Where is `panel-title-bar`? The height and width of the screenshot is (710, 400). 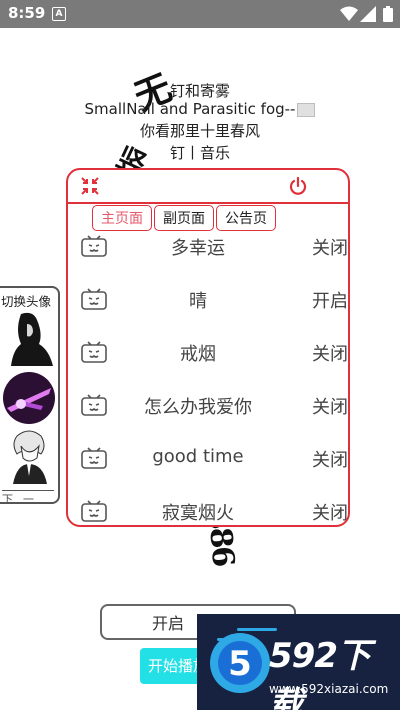
panel-title-bar is located at coordinates (208, 187).